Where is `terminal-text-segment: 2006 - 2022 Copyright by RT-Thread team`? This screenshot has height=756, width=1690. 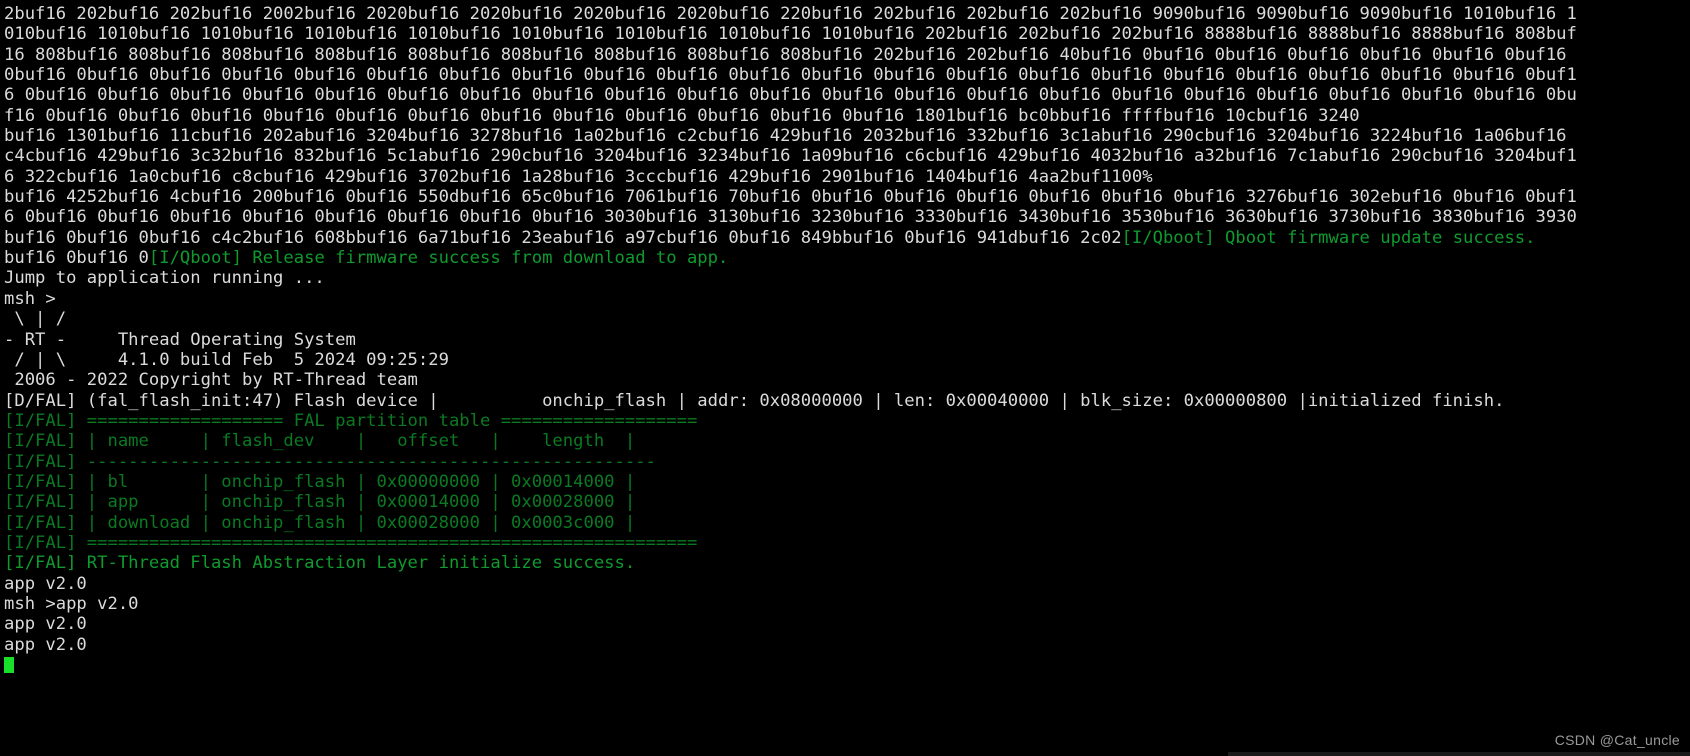
terminal-text-segment: 2006 - 2022 Copyright by RT-Thread team is located at coordinates (211, 380).